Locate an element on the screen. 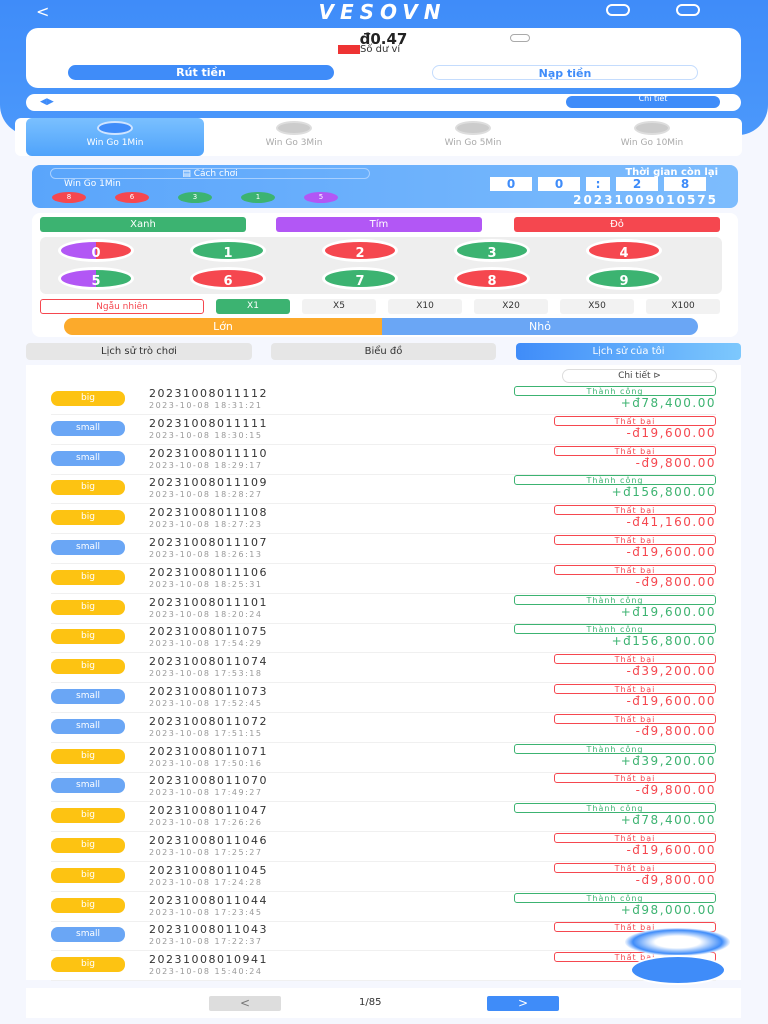  how-to-play-button: ▤ Cách chơi is located at coordinates (210, 173).